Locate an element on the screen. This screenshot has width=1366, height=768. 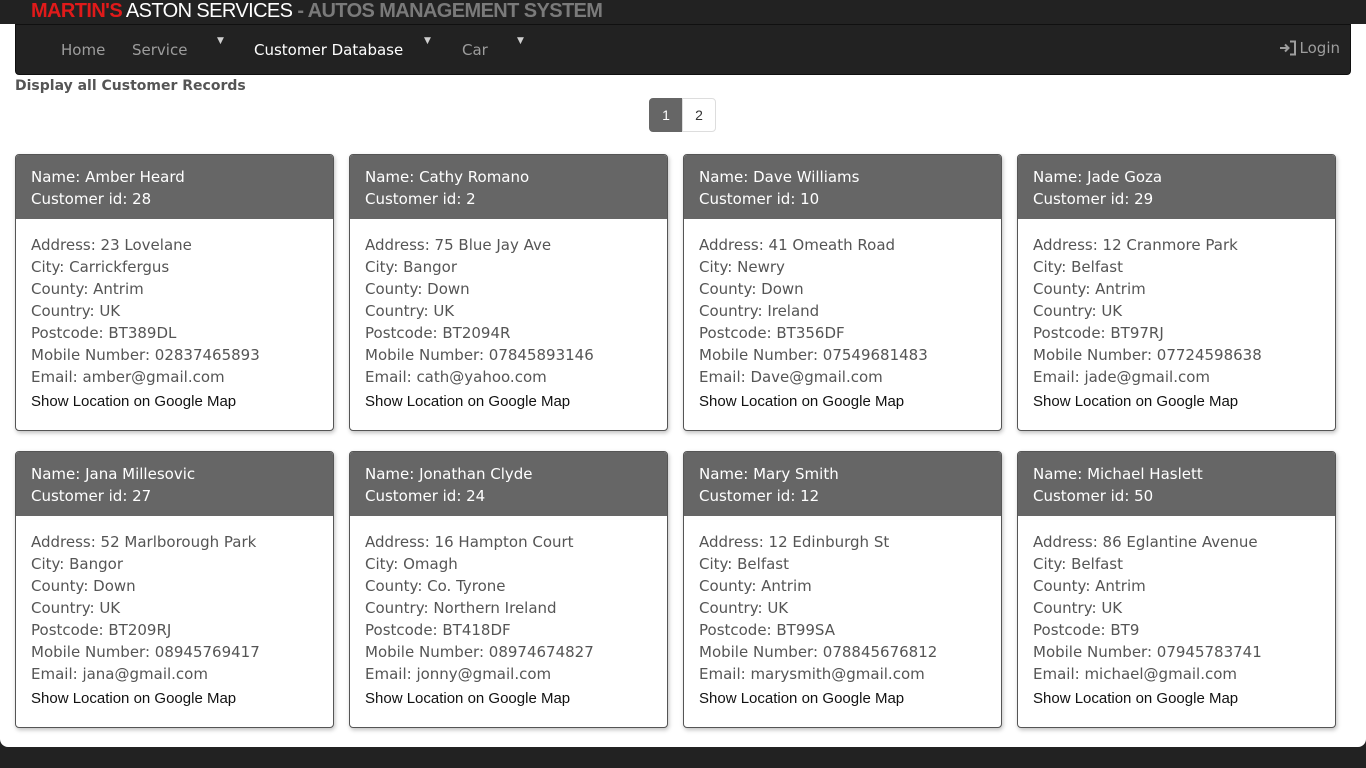
customer-email: Email: jade@gmail.com is located at coordinates (1122, 377).